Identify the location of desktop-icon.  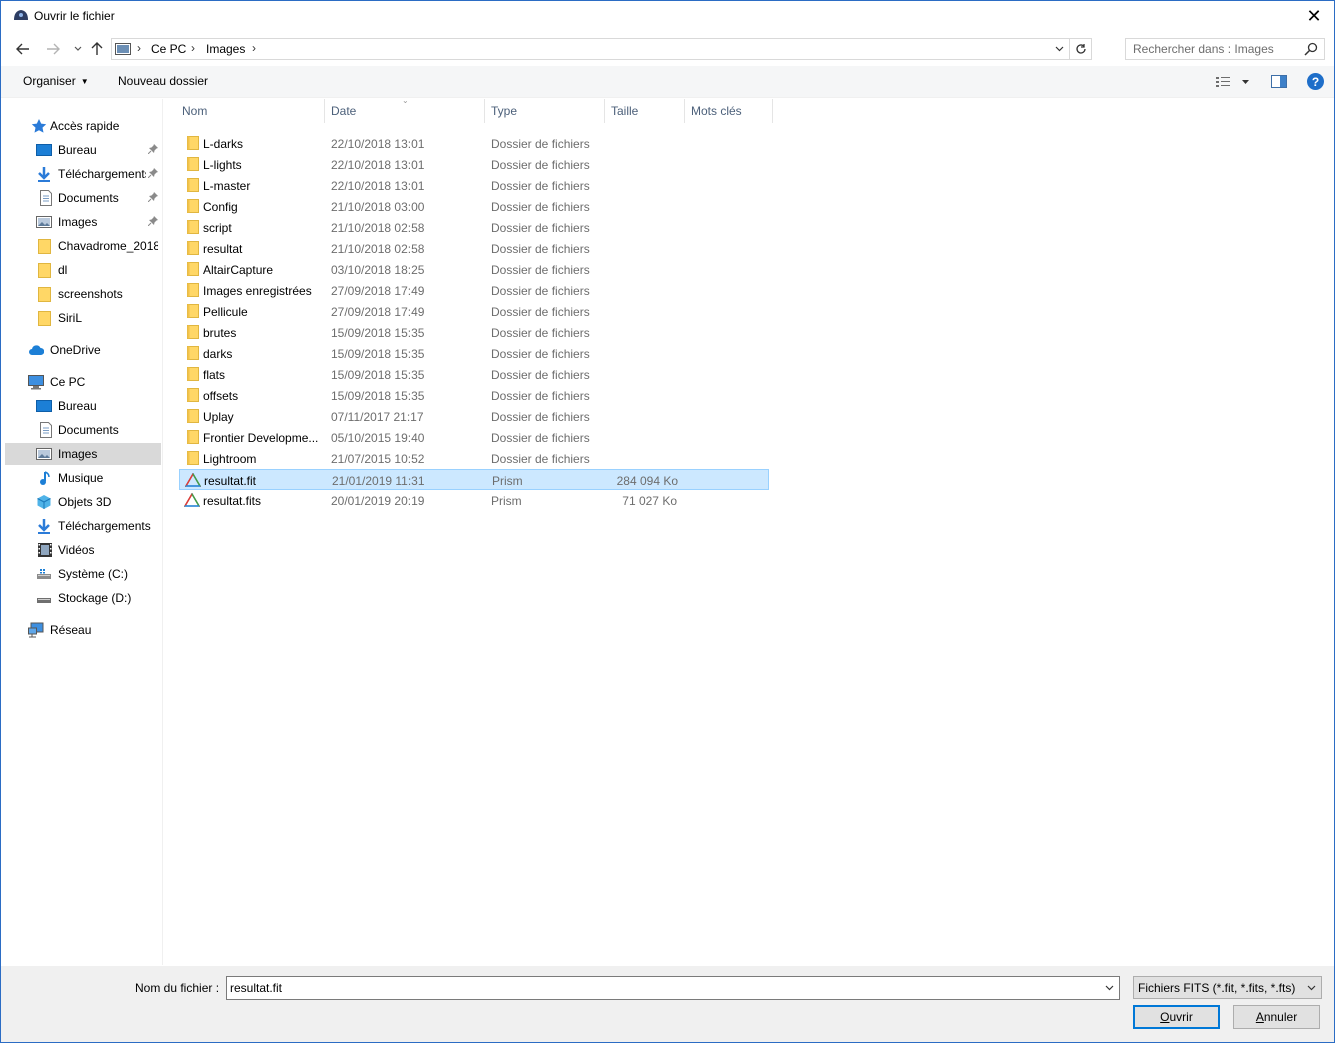
(44, 406).